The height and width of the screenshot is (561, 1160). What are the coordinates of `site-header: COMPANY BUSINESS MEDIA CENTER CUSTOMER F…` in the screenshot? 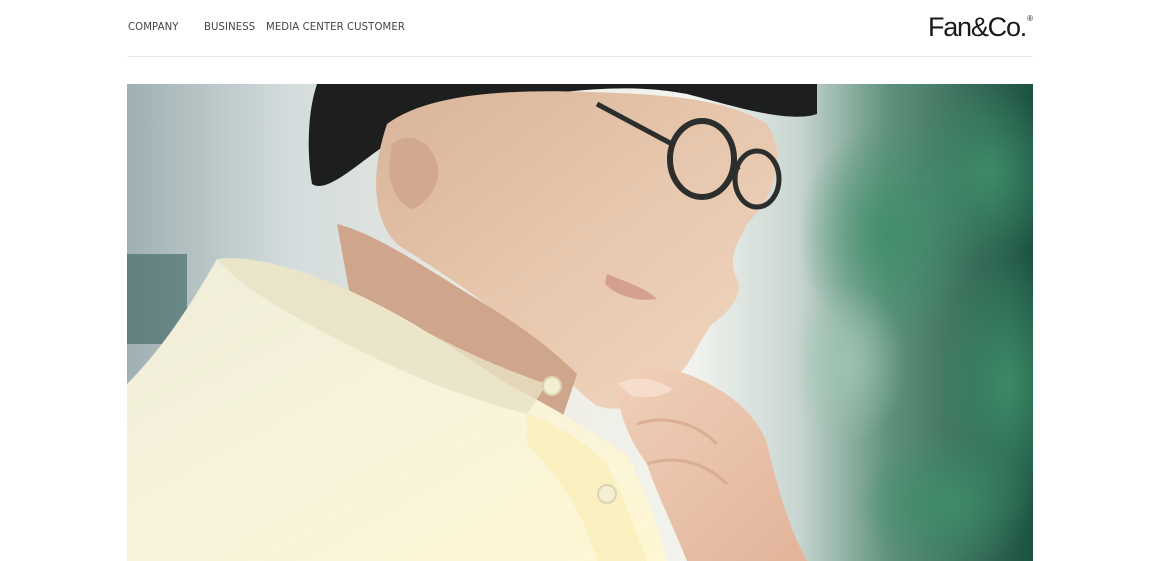 It's located at (580, 28).